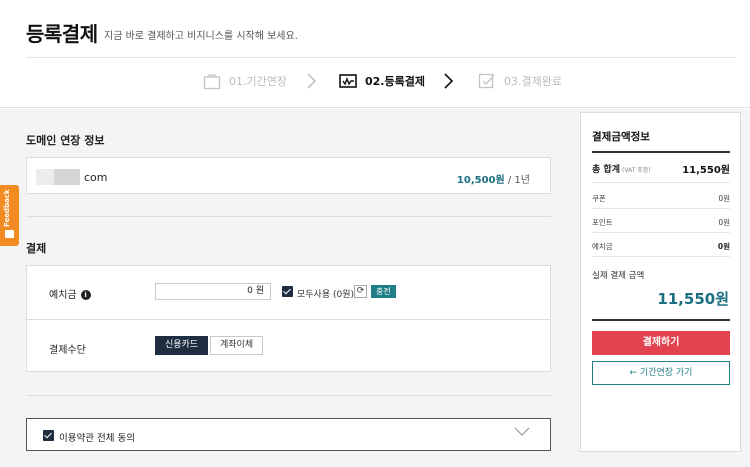 Image resolution: width=750 pixels, height=467 pixels. What do you see at coordinates (65, 140) in the screenshot?
I see `domain-section-title: 도메인 연장 정보` at bounding box center [65, 140].